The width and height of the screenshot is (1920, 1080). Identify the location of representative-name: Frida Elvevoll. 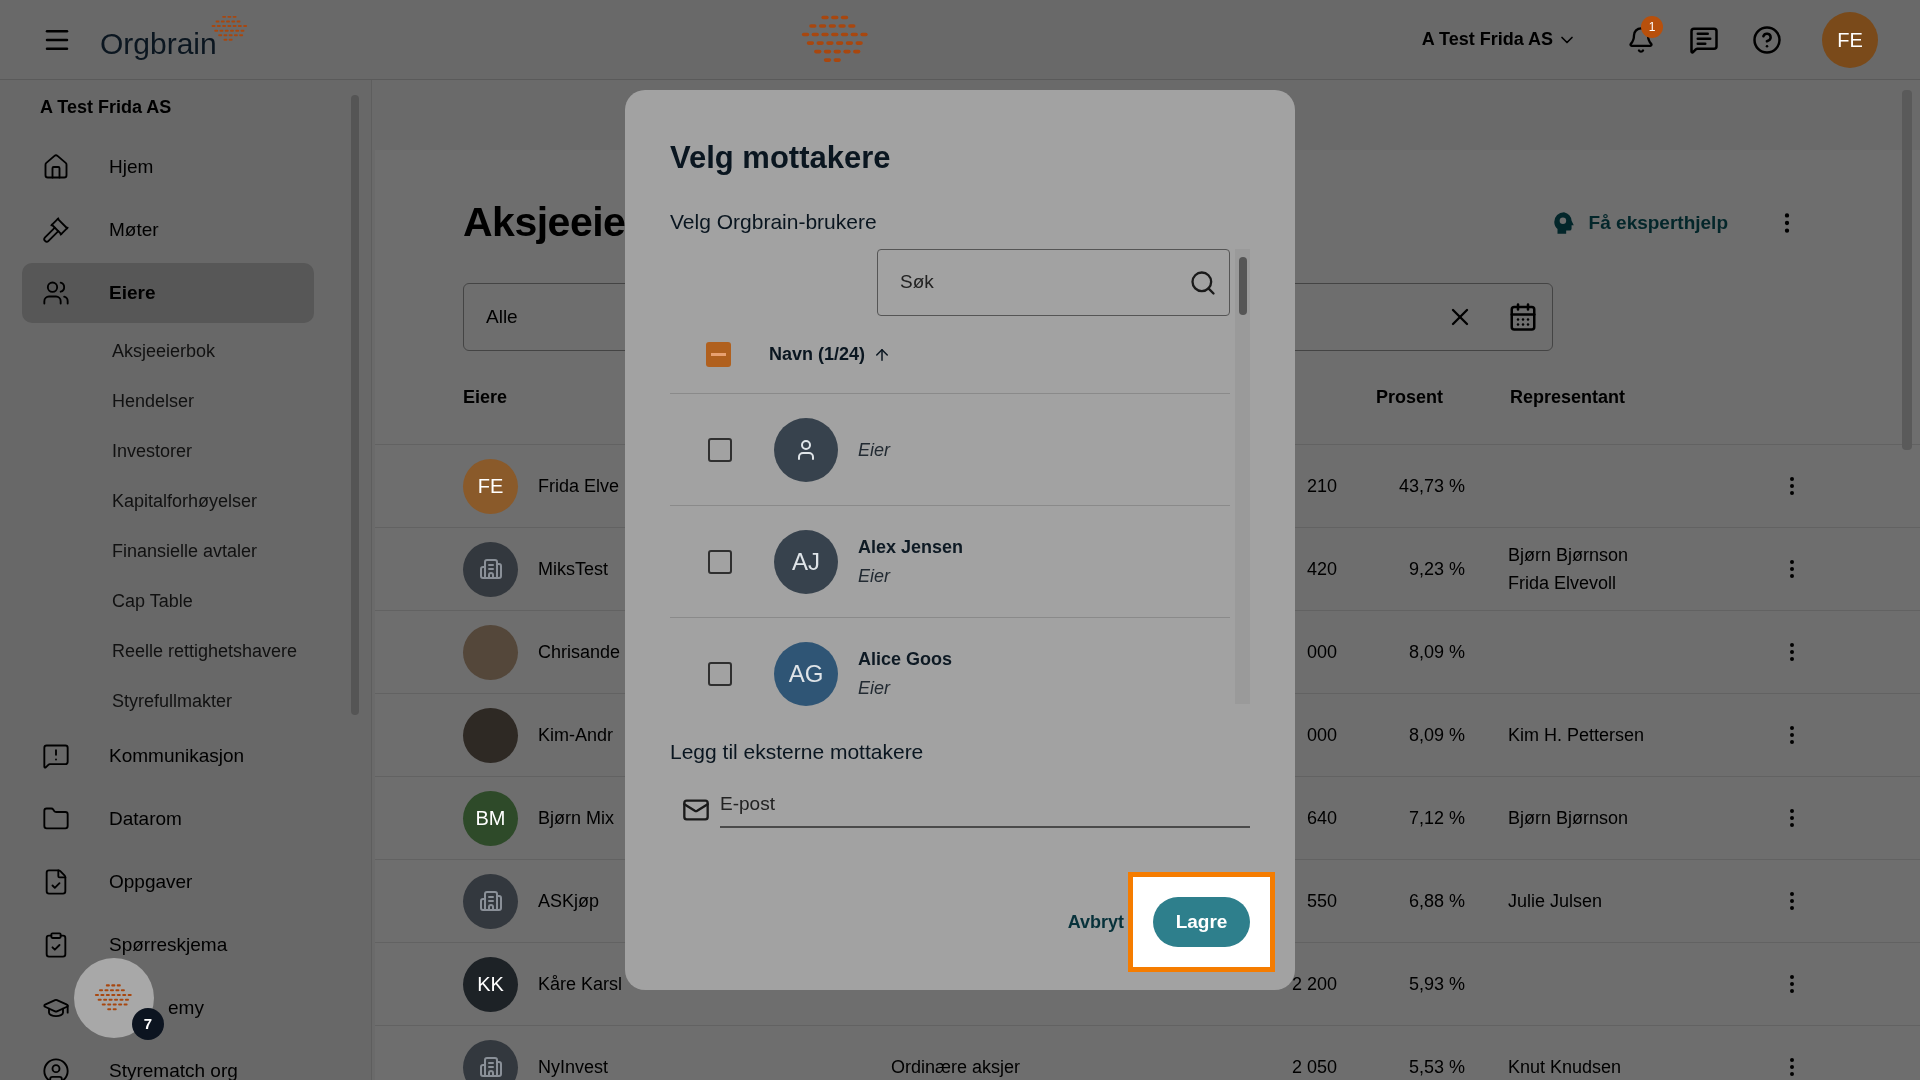
(1562, 583).